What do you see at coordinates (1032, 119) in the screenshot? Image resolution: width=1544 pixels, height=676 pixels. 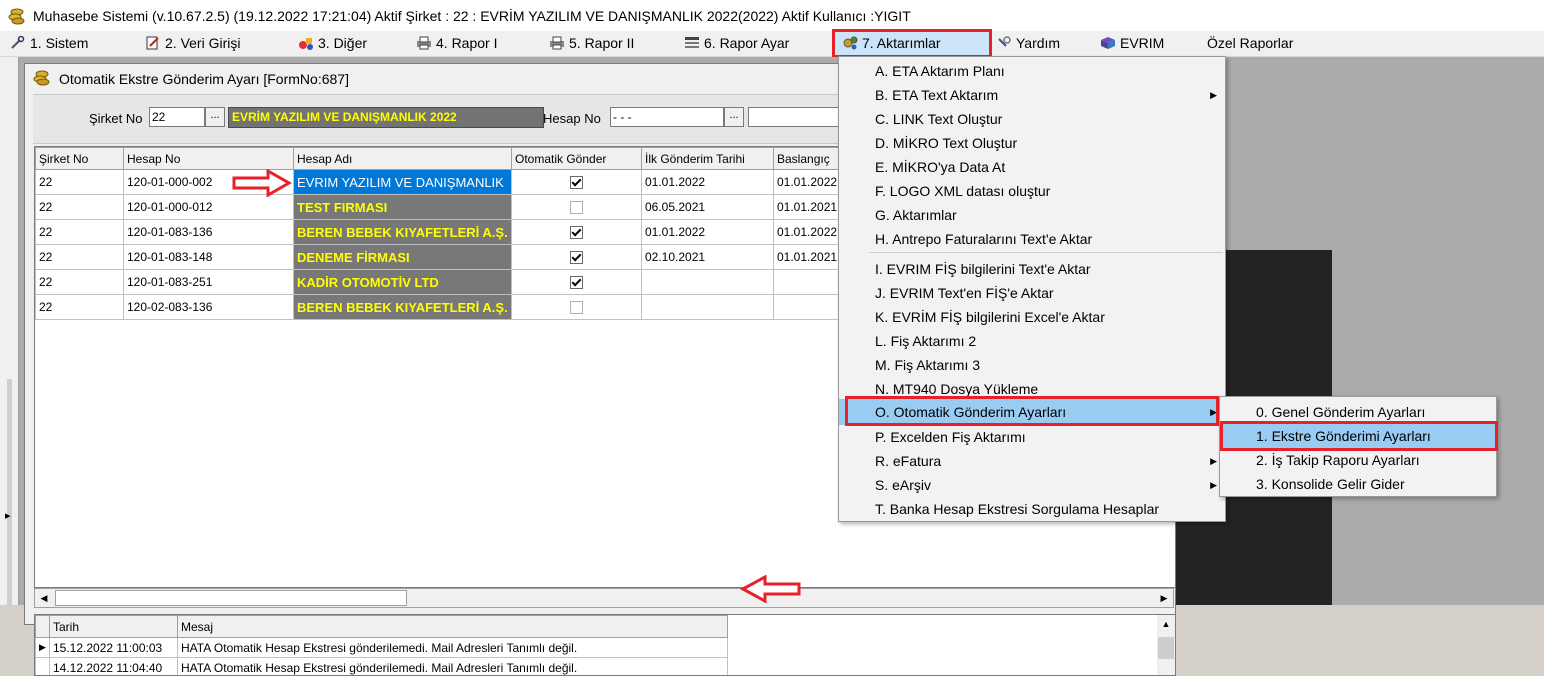 I see `menu-item-link-text: C. LINK Text Oluştur` at bounding box center [1032, 119].